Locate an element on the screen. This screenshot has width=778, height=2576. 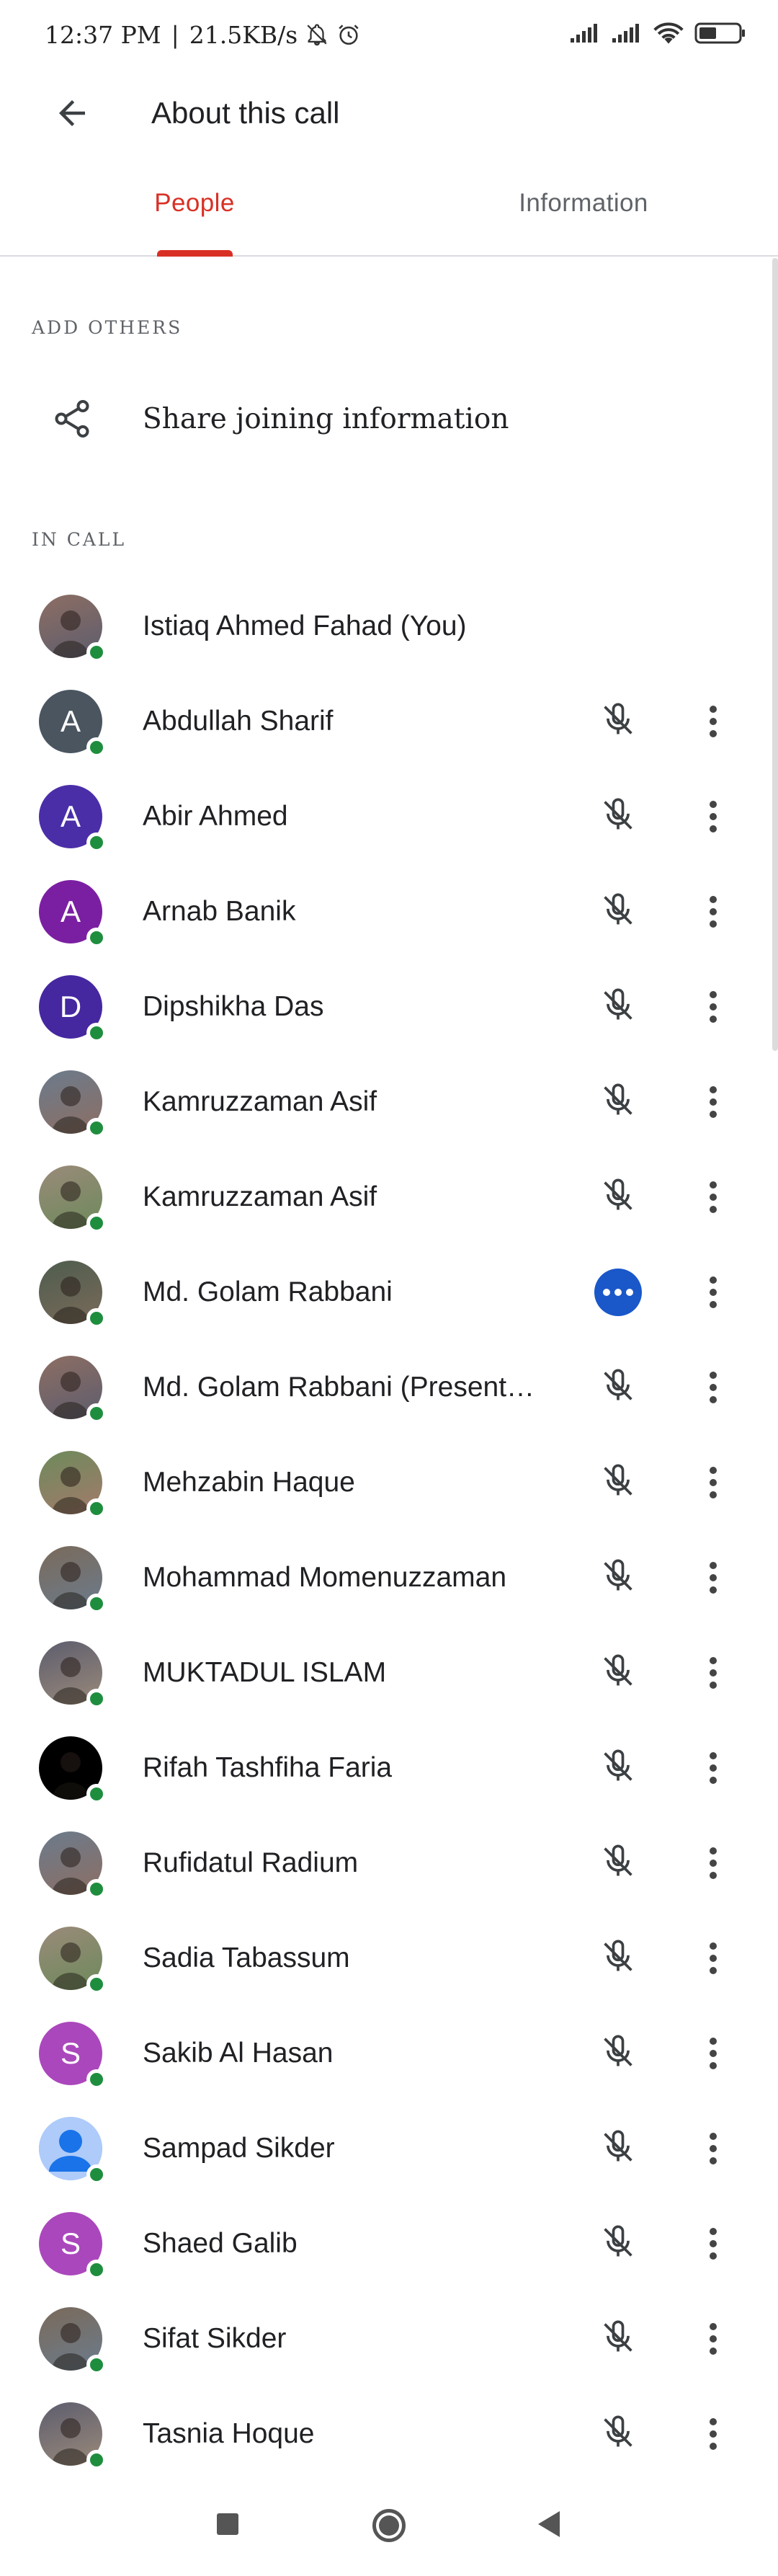
participant-row: D Dipshikha Das is located at coordinates (386, 1007).